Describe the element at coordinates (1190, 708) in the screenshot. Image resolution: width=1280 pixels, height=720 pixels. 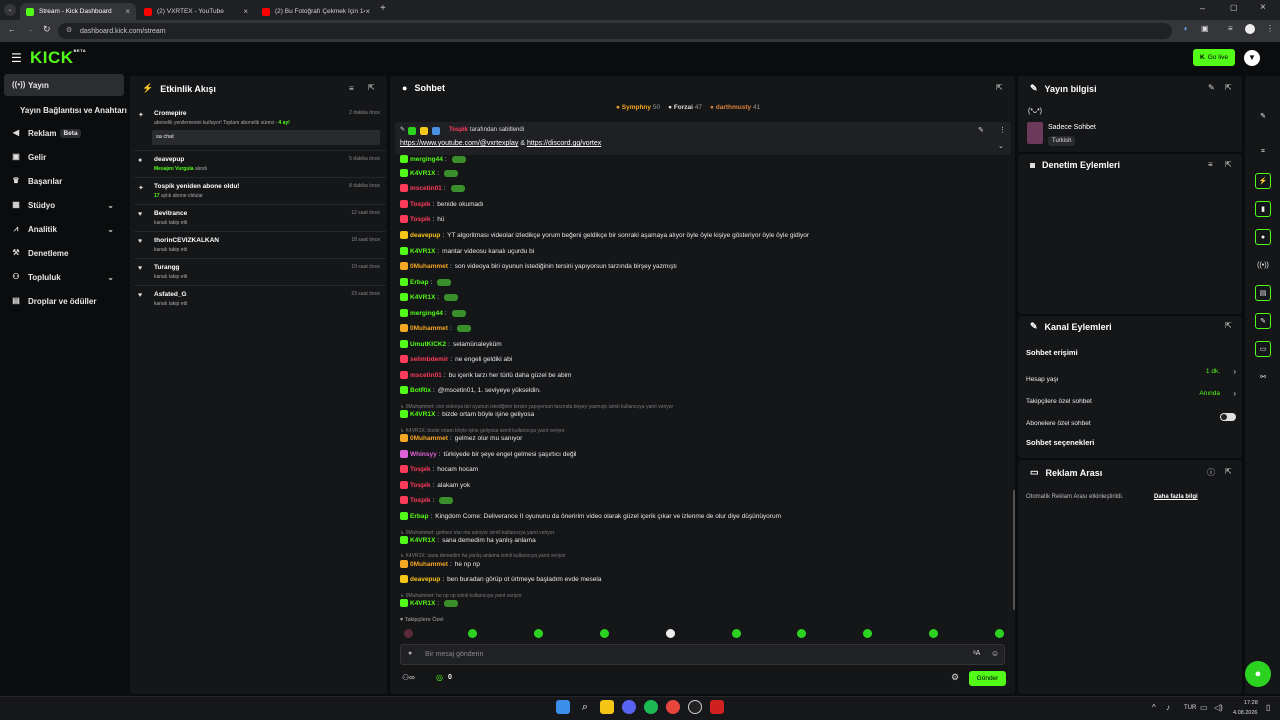
I see `keyboard-language: TUR` at that location.